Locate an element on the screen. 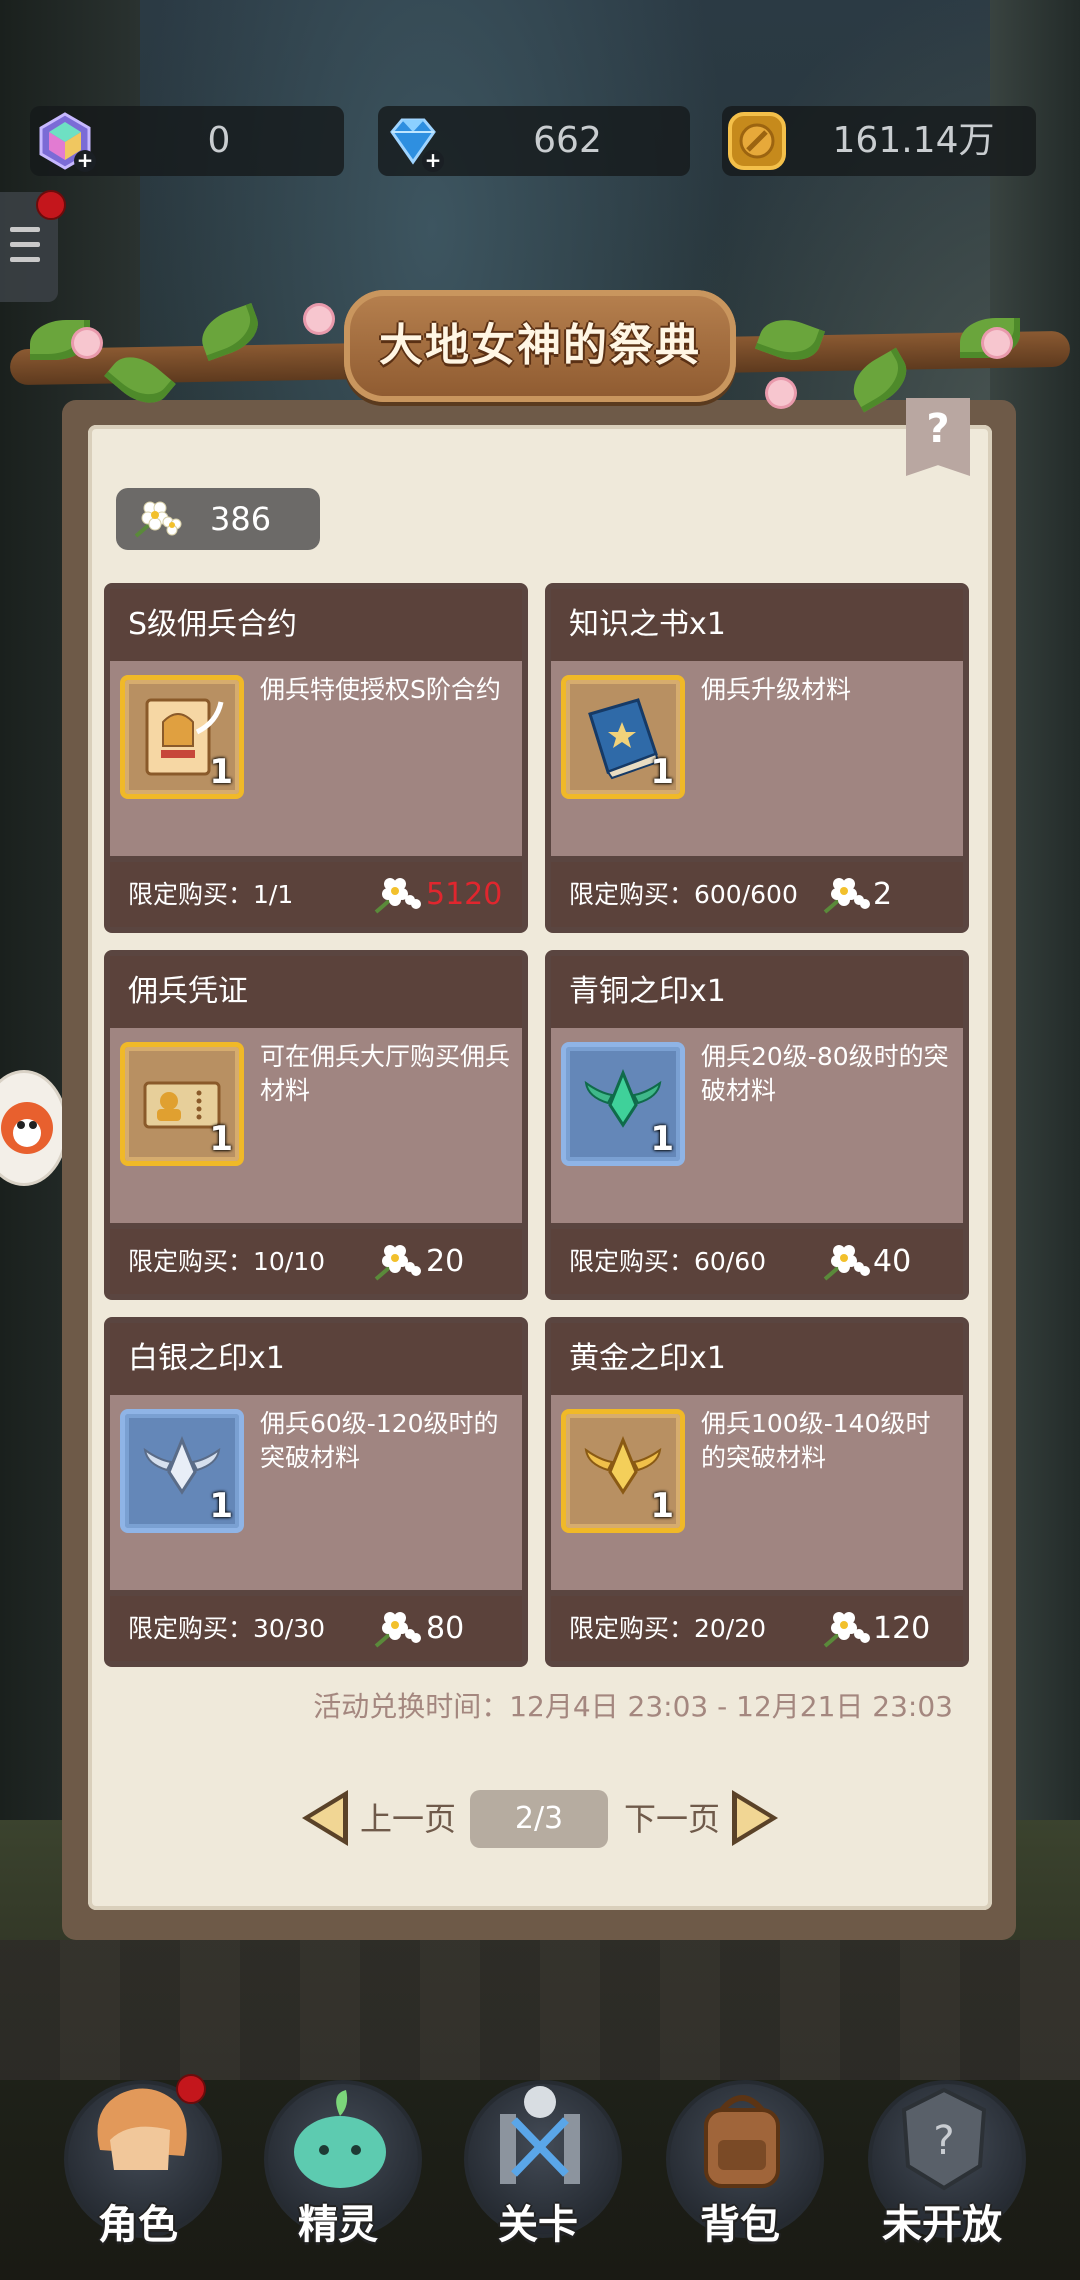 This screenshot has width=1080, height=2280. card-footer: 限定购买：1/1 5120 is located at coordinates (316, 894).